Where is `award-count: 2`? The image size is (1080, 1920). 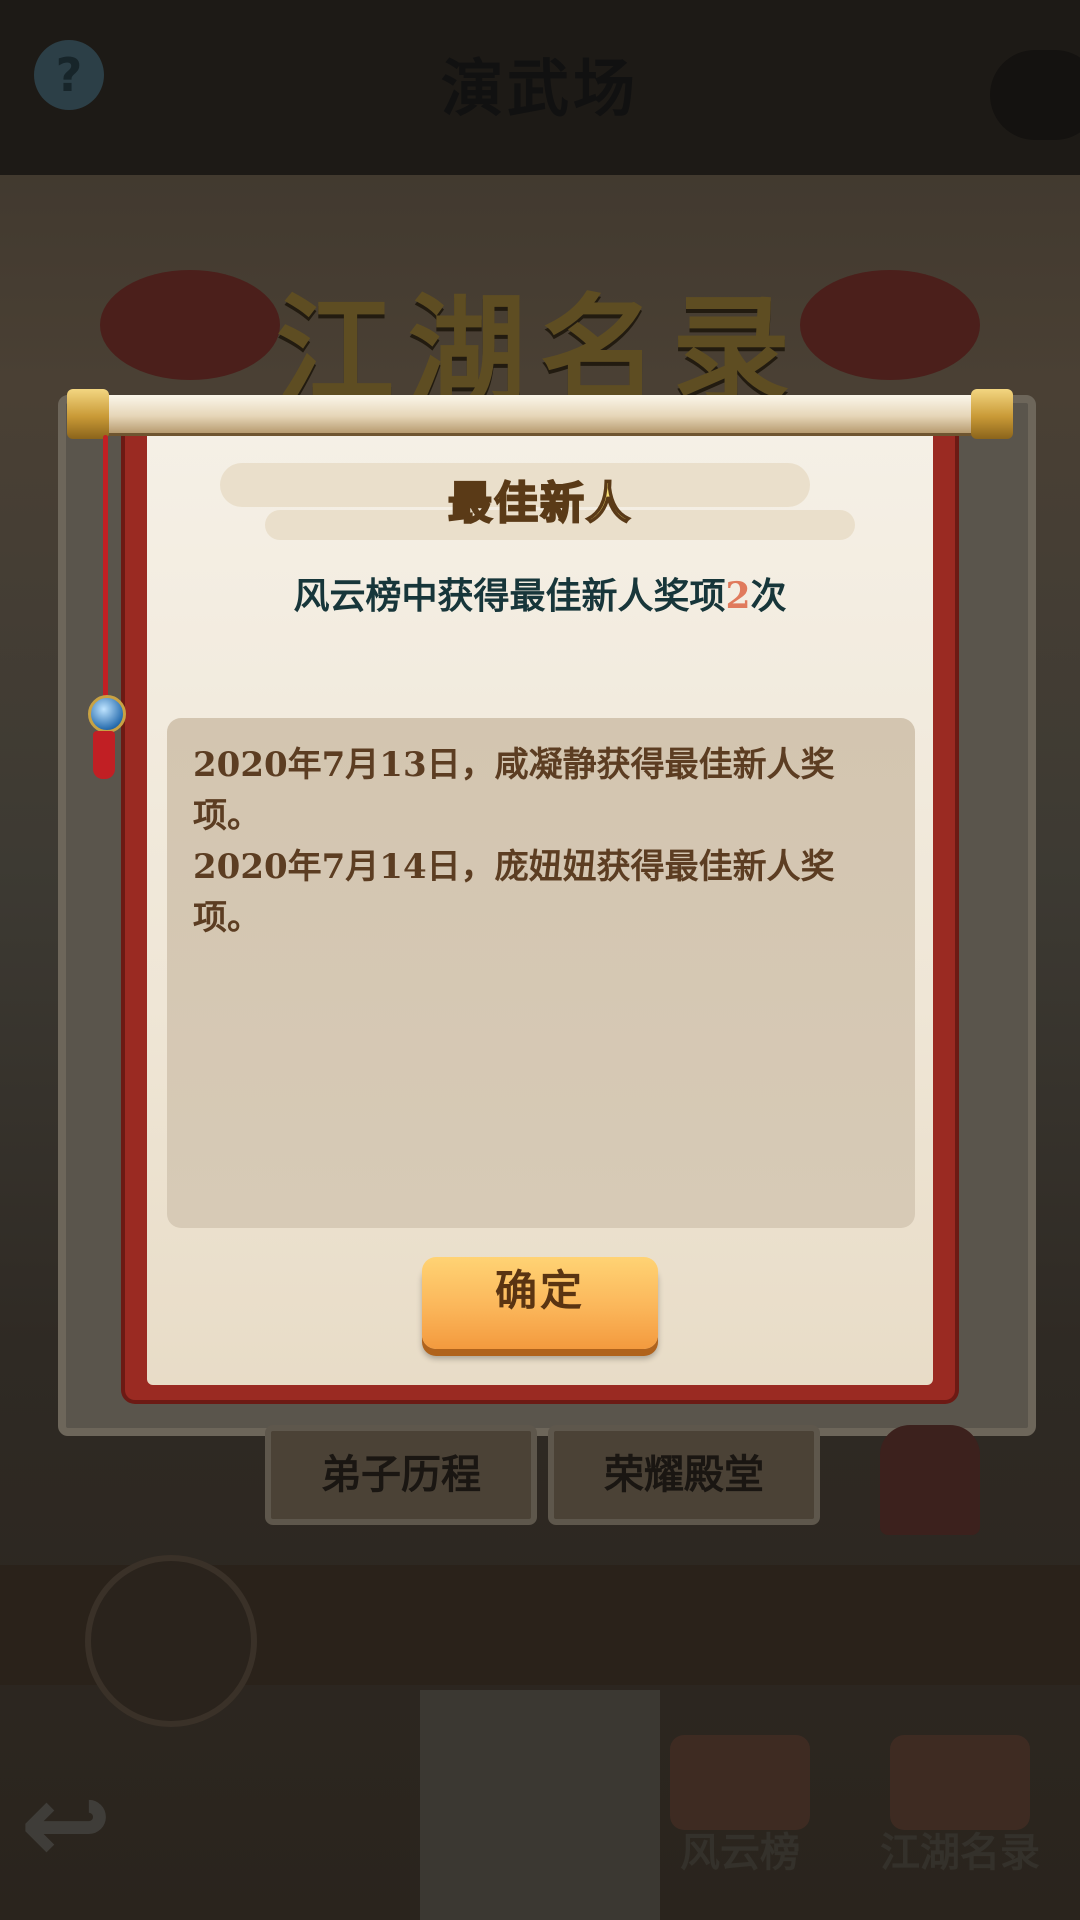 award-count: 2 is located at coordinates (738, 596).